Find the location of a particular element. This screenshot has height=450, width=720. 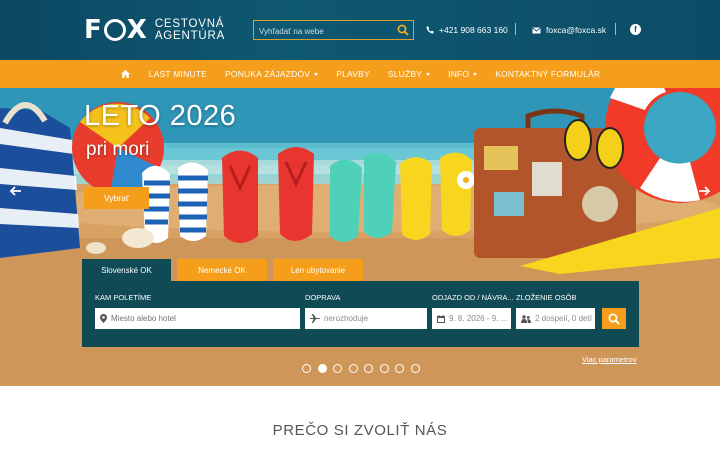

hero-subtitle: pri mori is located at coordinates (118, 149).